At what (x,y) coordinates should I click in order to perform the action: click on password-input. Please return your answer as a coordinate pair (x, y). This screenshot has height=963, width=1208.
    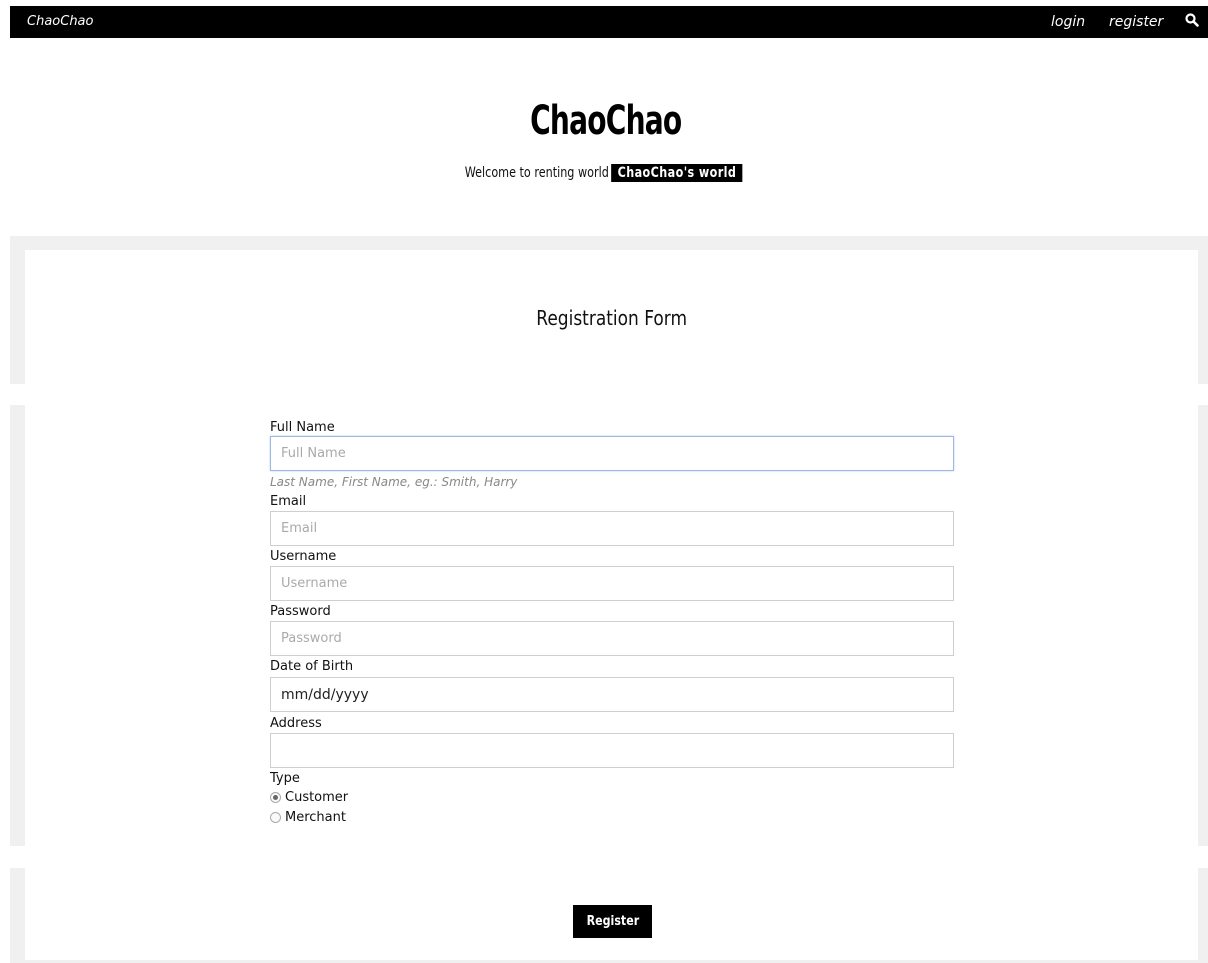
    Looking at the image, I should click on (612, 638).